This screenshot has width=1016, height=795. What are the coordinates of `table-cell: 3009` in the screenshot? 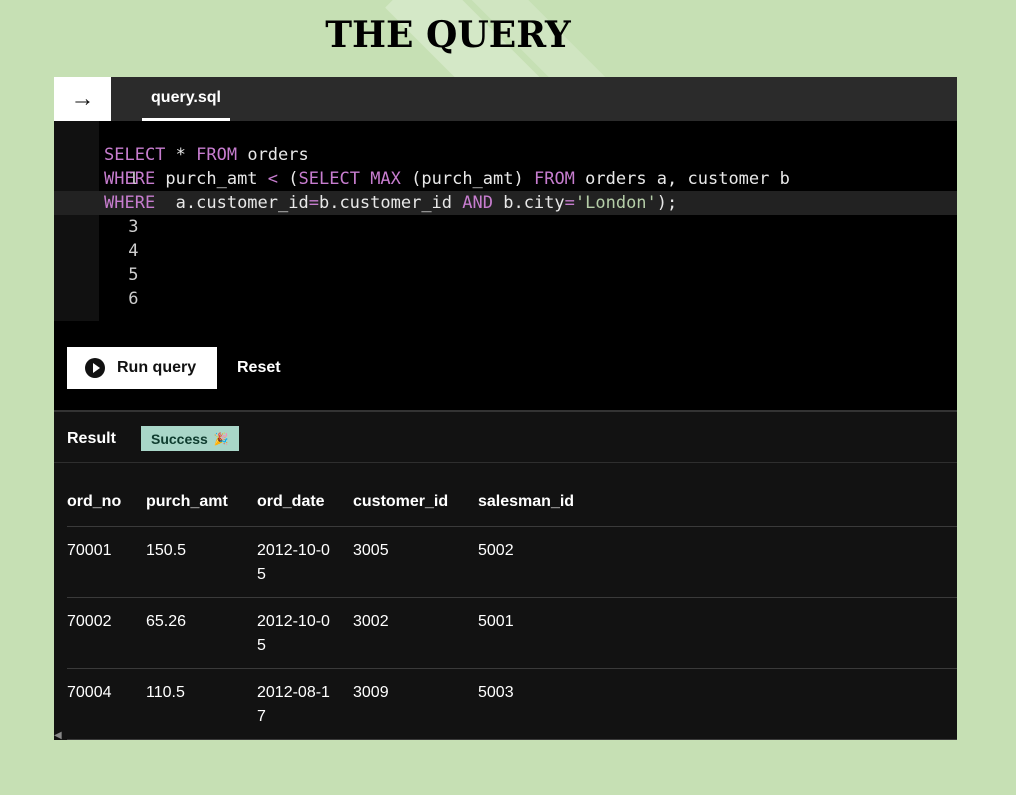 It's located at (415, 704).